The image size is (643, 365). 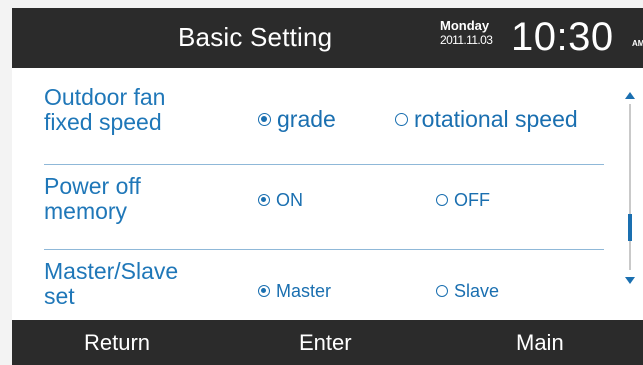 I want to click on main-button: Main, so click(x=540, y=343).